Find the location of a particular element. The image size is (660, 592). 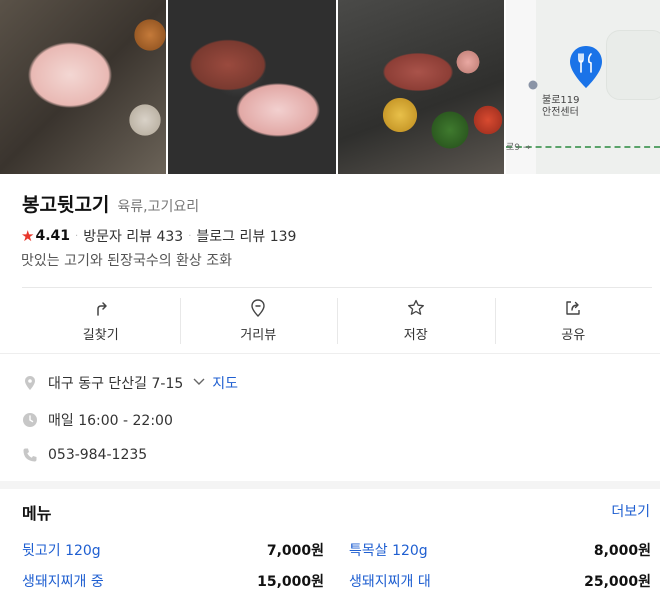

chevron-down-icon is located at coordinates (199, 381).